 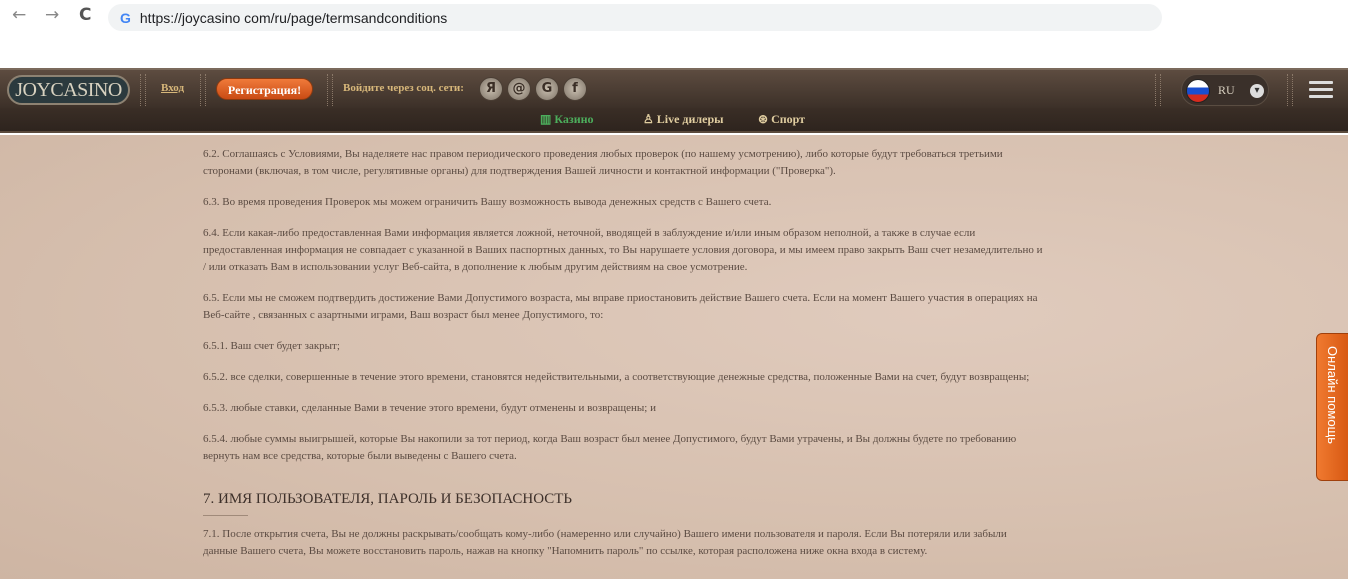 I want to click on google-login-icon: G, so click(x=547, y=89).